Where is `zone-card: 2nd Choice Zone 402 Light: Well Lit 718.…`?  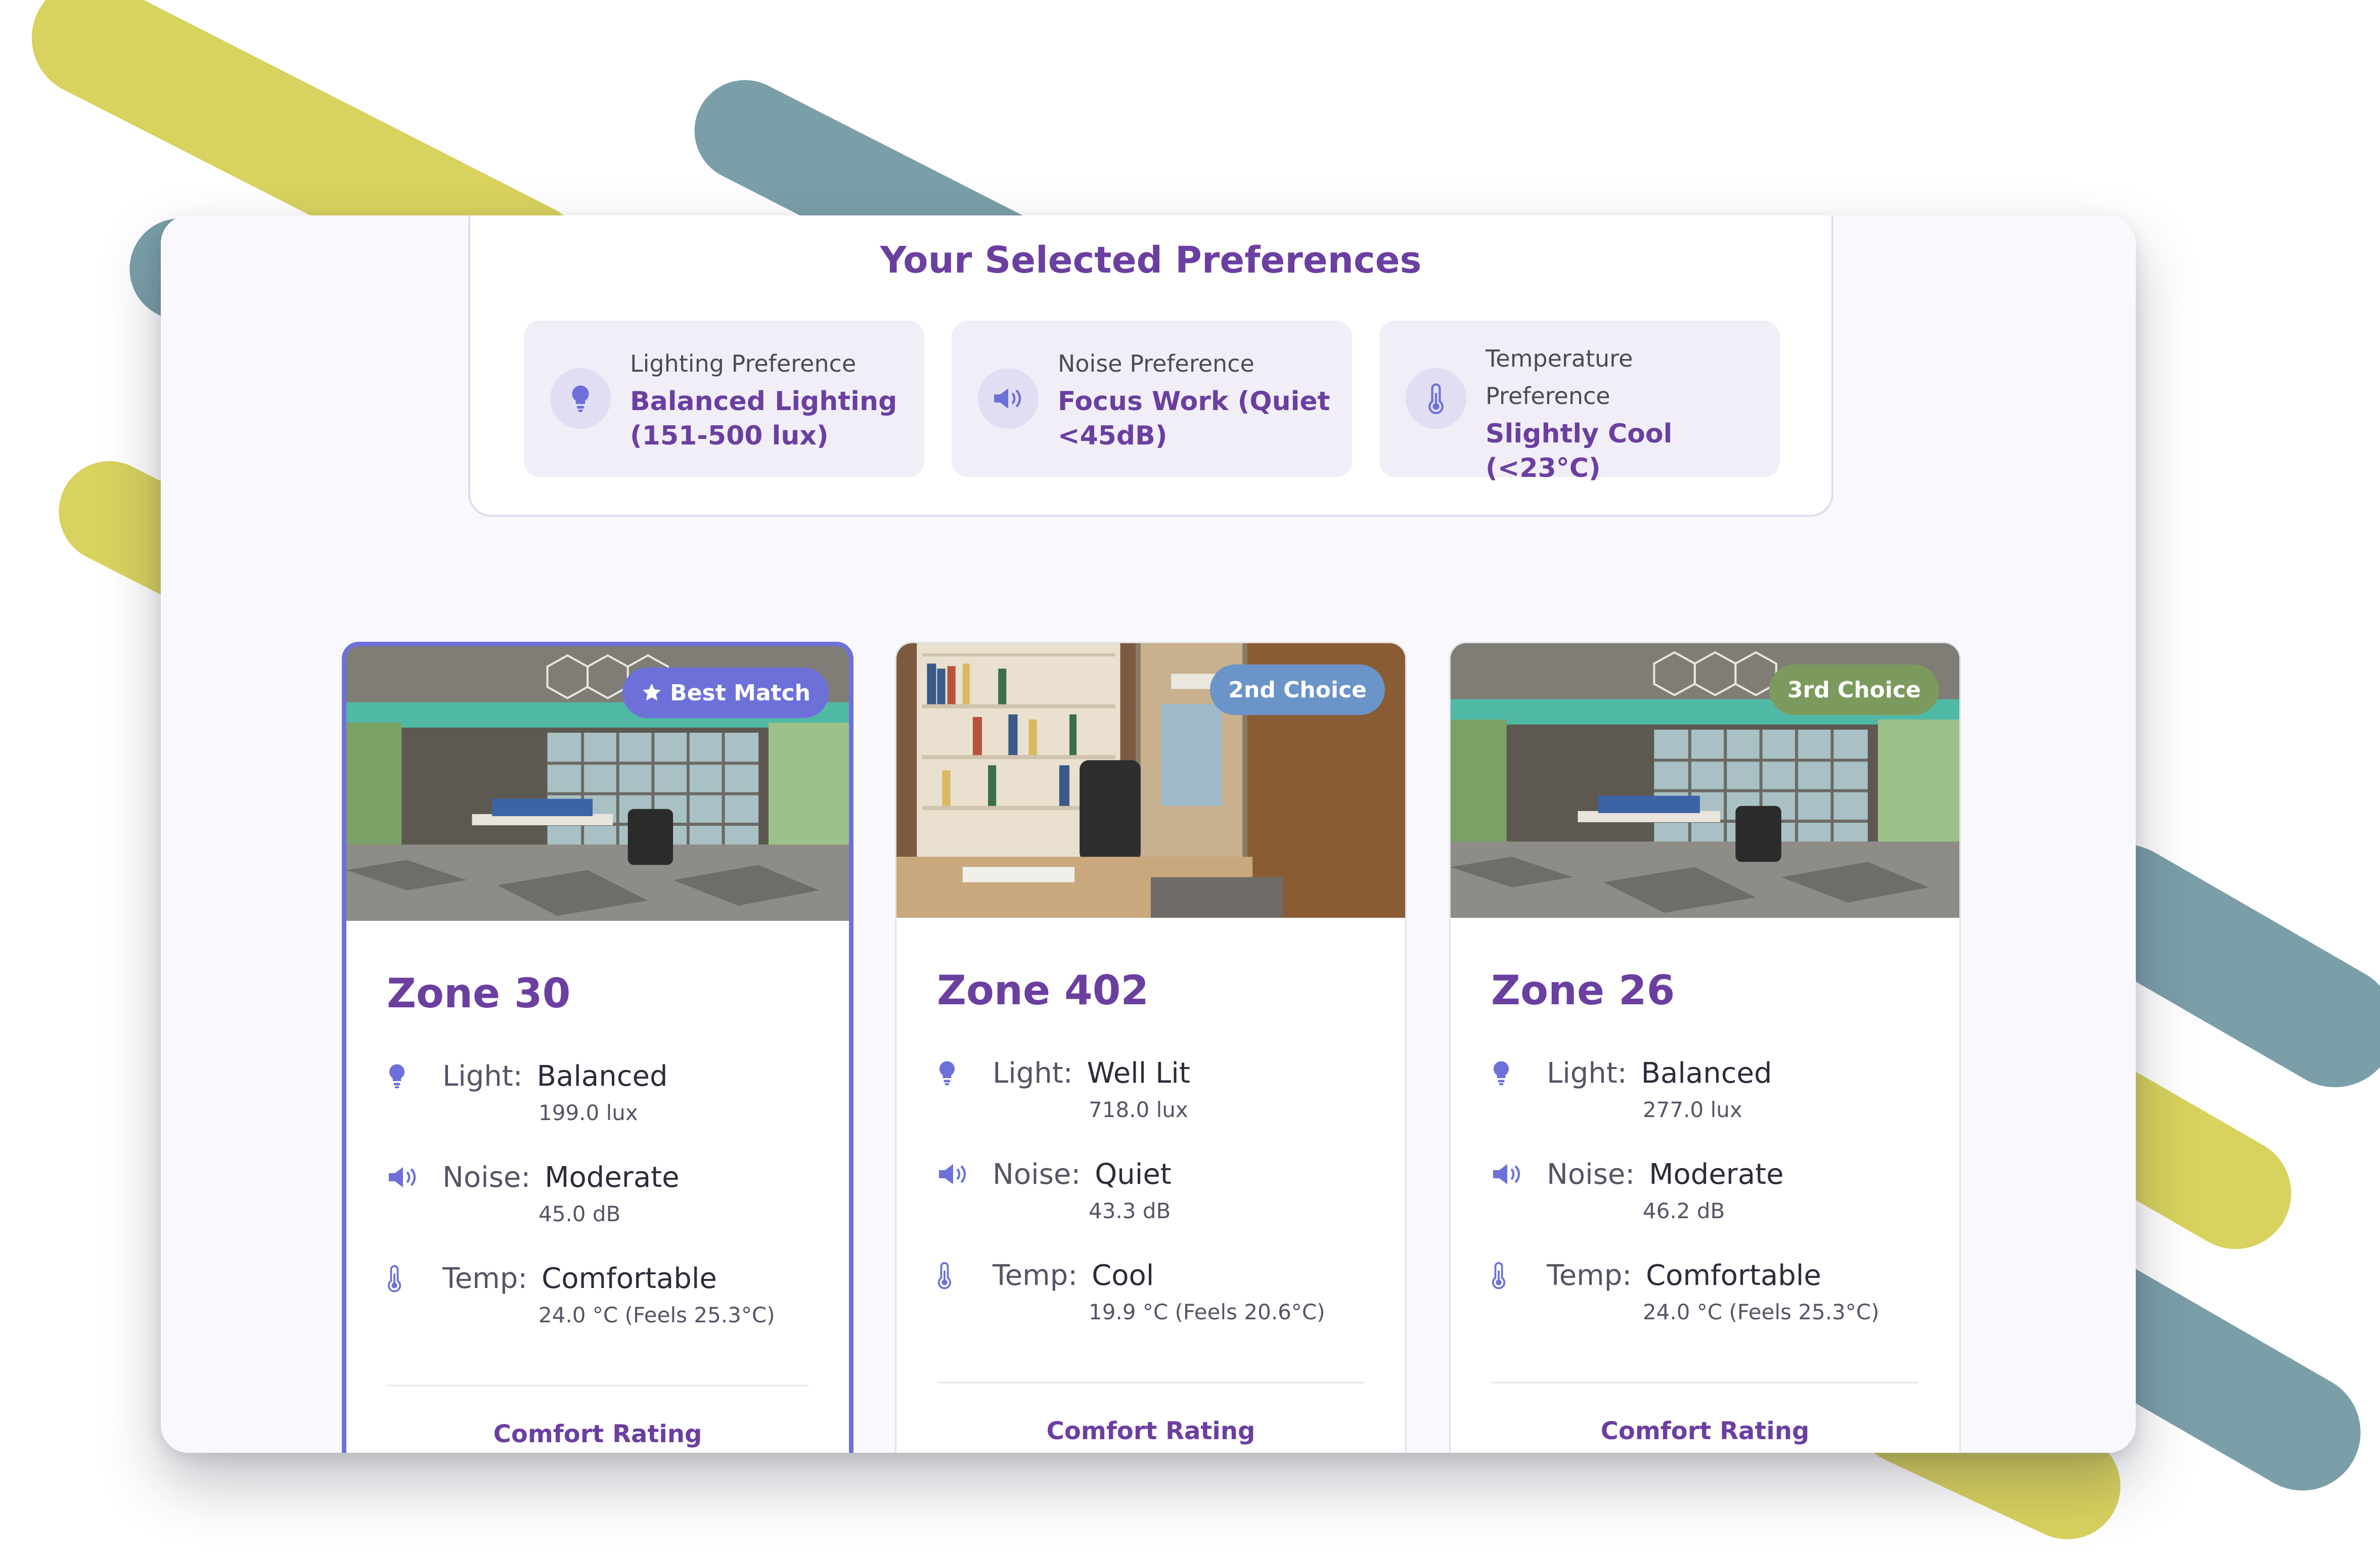
zone-card: 2nd Choice Zone 402 Light: Well Lit 718.… is located at coordinates (1151, 1048).